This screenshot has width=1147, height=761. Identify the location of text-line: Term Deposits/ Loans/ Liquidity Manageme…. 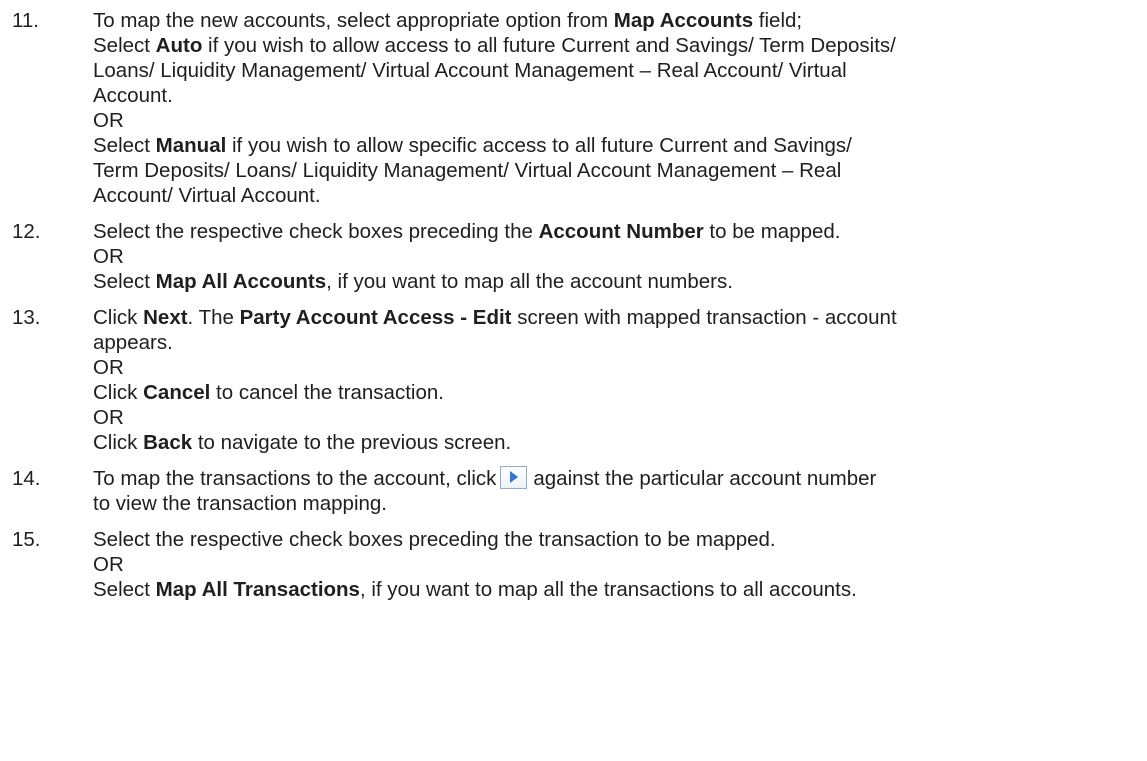
(467, 170).